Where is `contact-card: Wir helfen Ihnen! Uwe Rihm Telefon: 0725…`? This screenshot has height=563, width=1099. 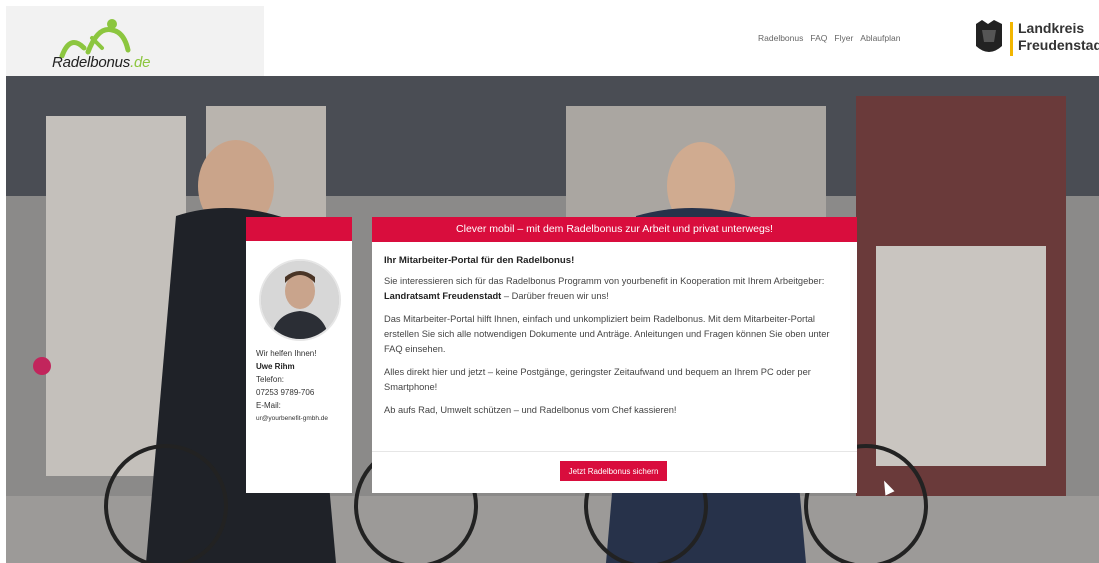 contact-card: Wir helfen Ihnen! Uwe Rihm Telefon: 0725… is located at coordinates (299, 355).